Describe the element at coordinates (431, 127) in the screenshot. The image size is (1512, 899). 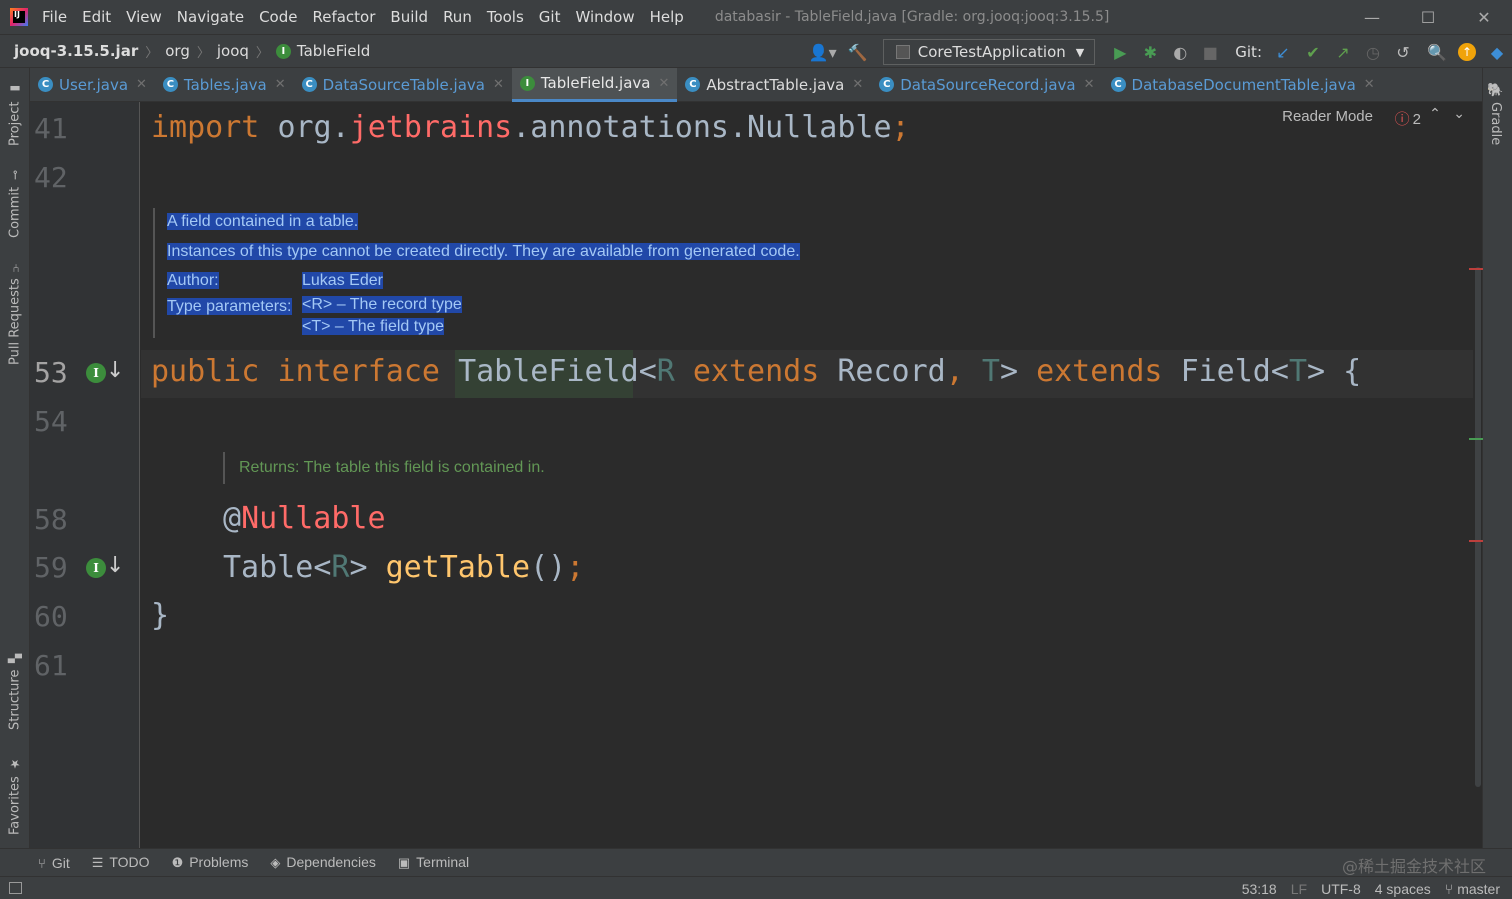
I see `package-highlight: jetbrains` at that location.